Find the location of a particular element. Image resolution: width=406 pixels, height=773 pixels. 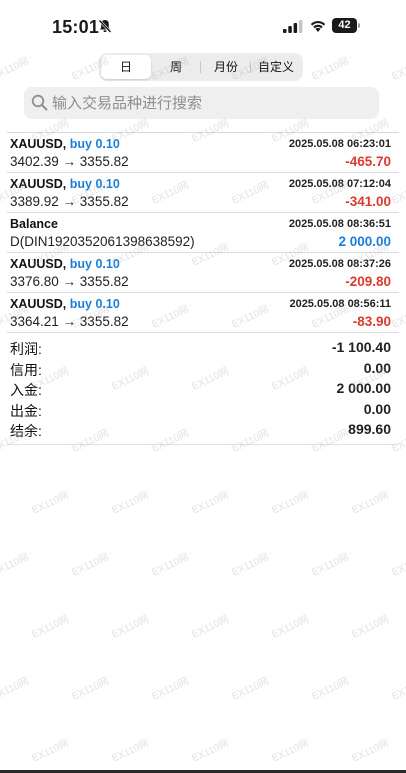

summary-row-deposit: 入金: 2 000.00 is located at coordinates (203, 388).